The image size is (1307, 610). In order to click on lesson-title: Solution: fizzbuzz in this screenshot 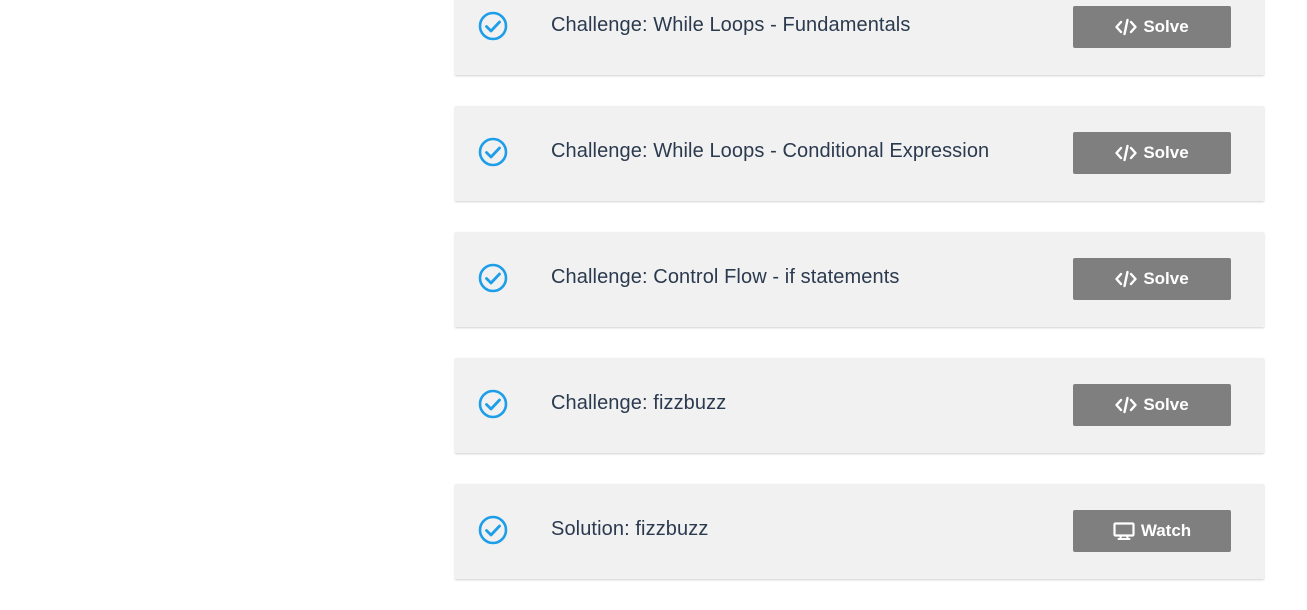, I will do `click(629, 529)`.